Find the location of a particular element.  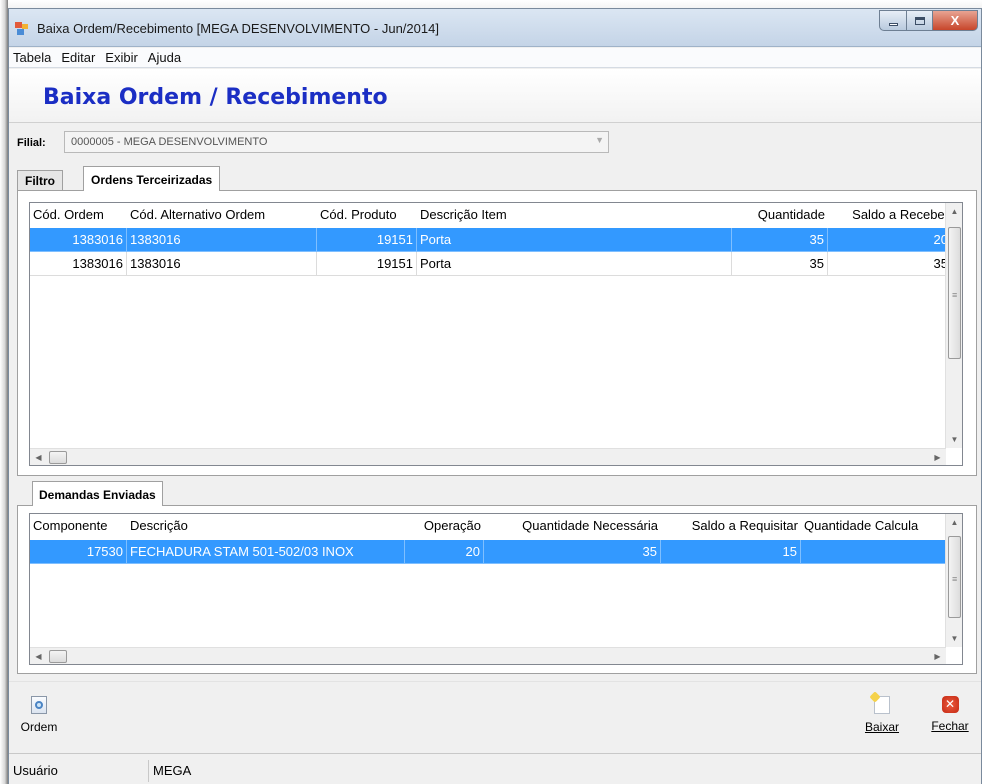

orders-vertical-scrollbar: ▲ ≡ ▼ is located at coordinates (953, 325).